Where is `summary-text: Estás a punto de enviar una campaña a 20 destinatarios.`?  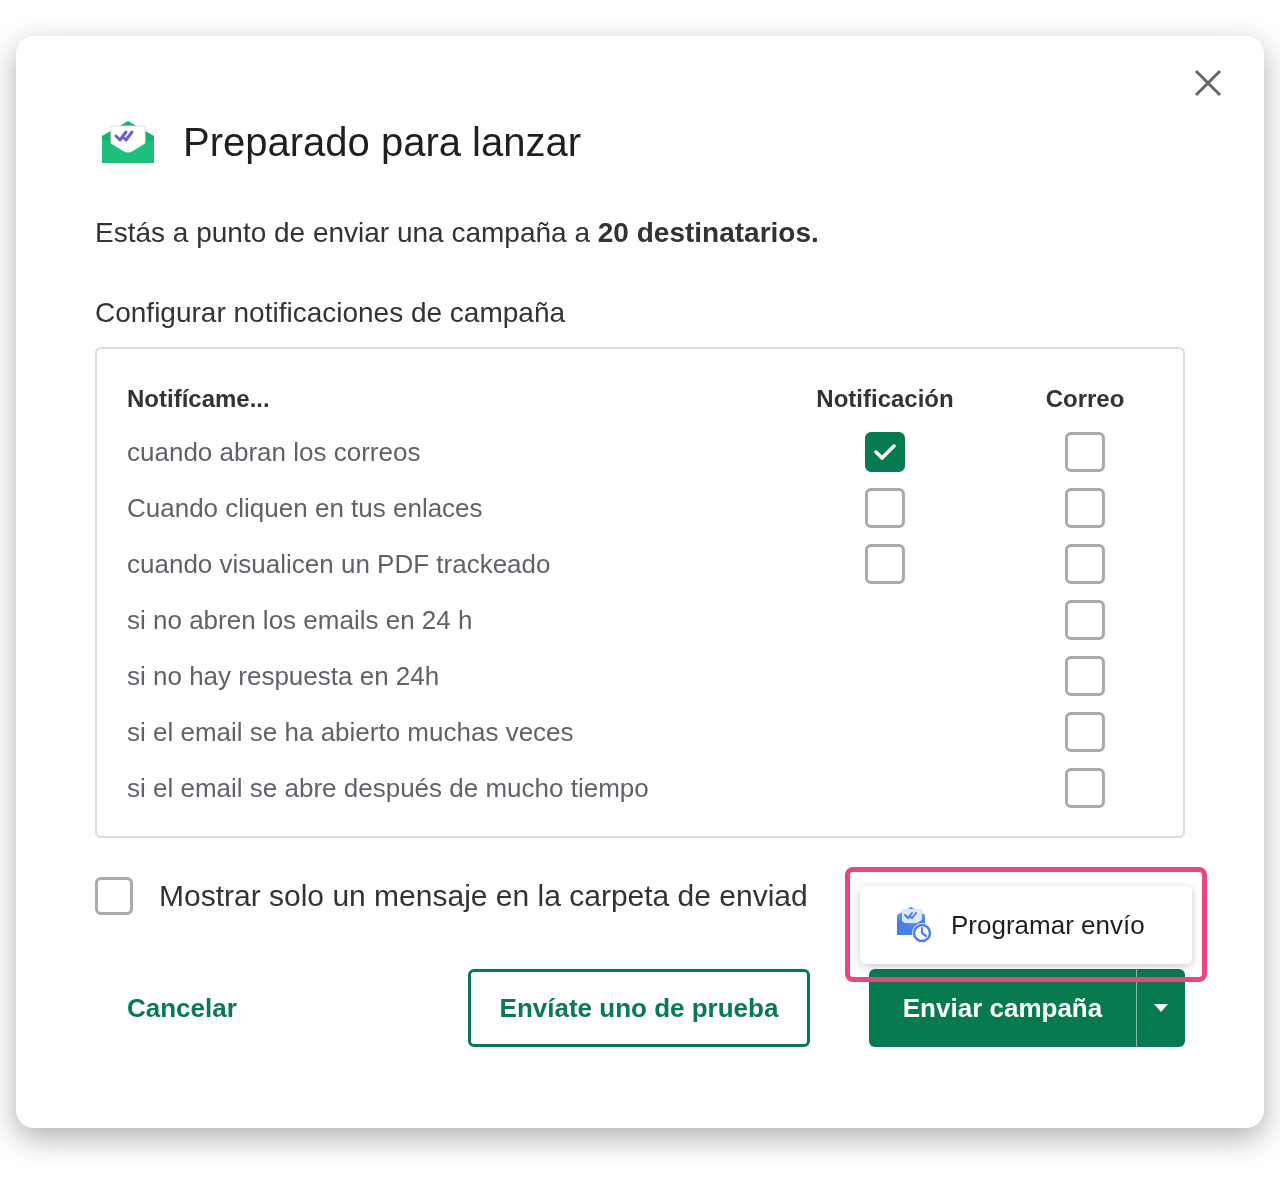 summary-text: Estás a punto de enviar una campaña a 20 destinatarios. is located at coordinates (457, 233).